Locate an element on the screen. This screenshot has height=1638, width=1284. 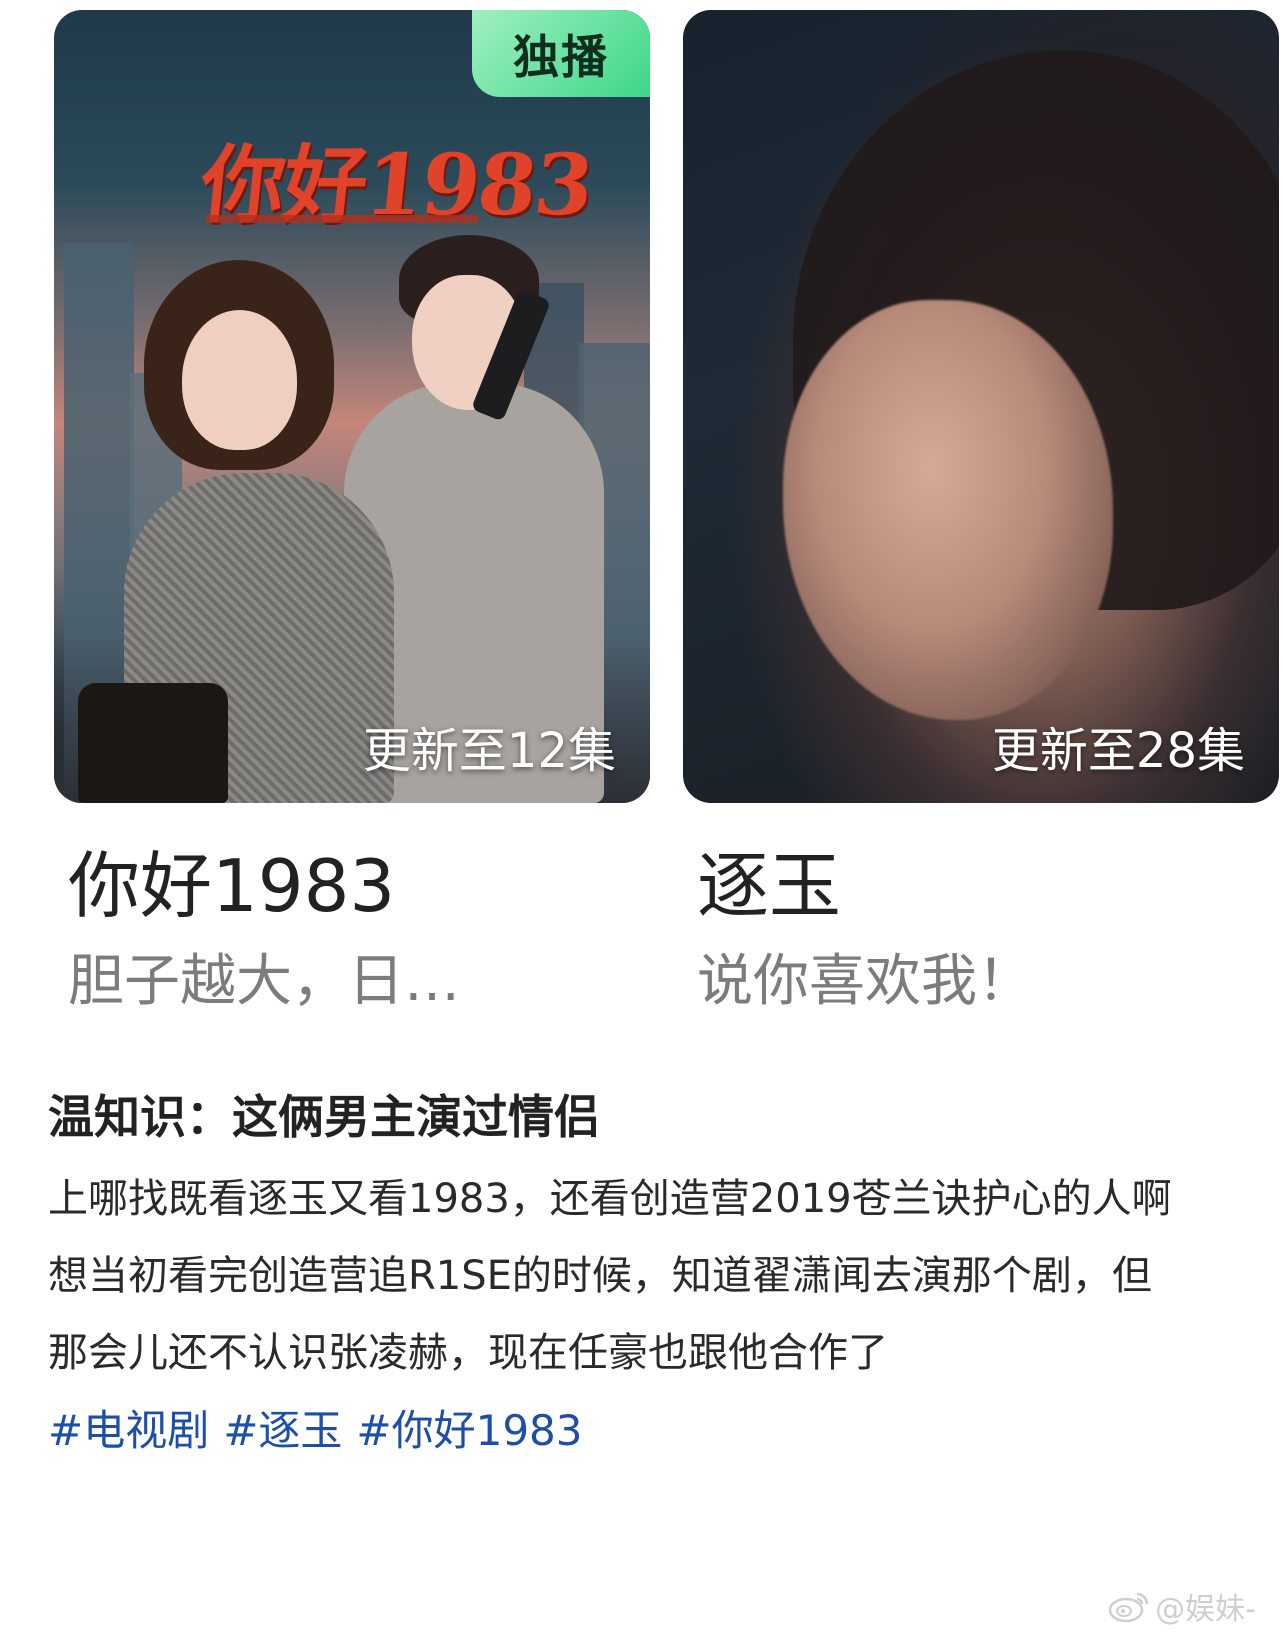
poster-logo-underline is located at coordinates (342, 219).